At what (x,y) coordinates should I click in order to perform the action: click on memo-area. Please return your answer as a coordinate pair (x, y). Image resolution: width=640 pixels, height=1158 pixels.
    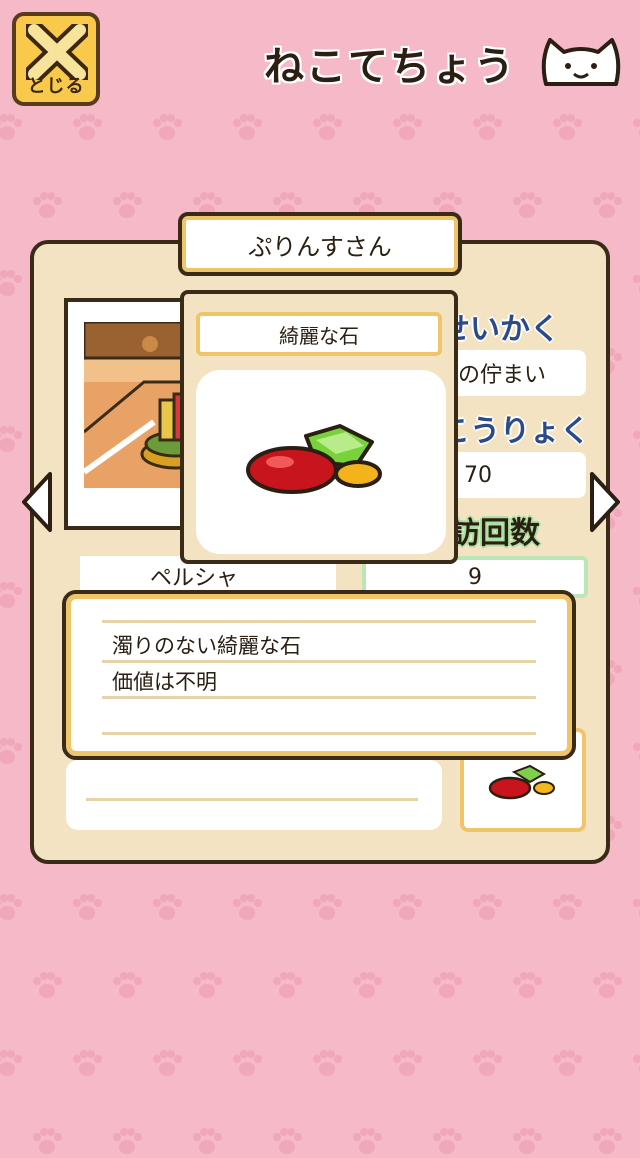
    Looking at the image, I should click on (254, 795).